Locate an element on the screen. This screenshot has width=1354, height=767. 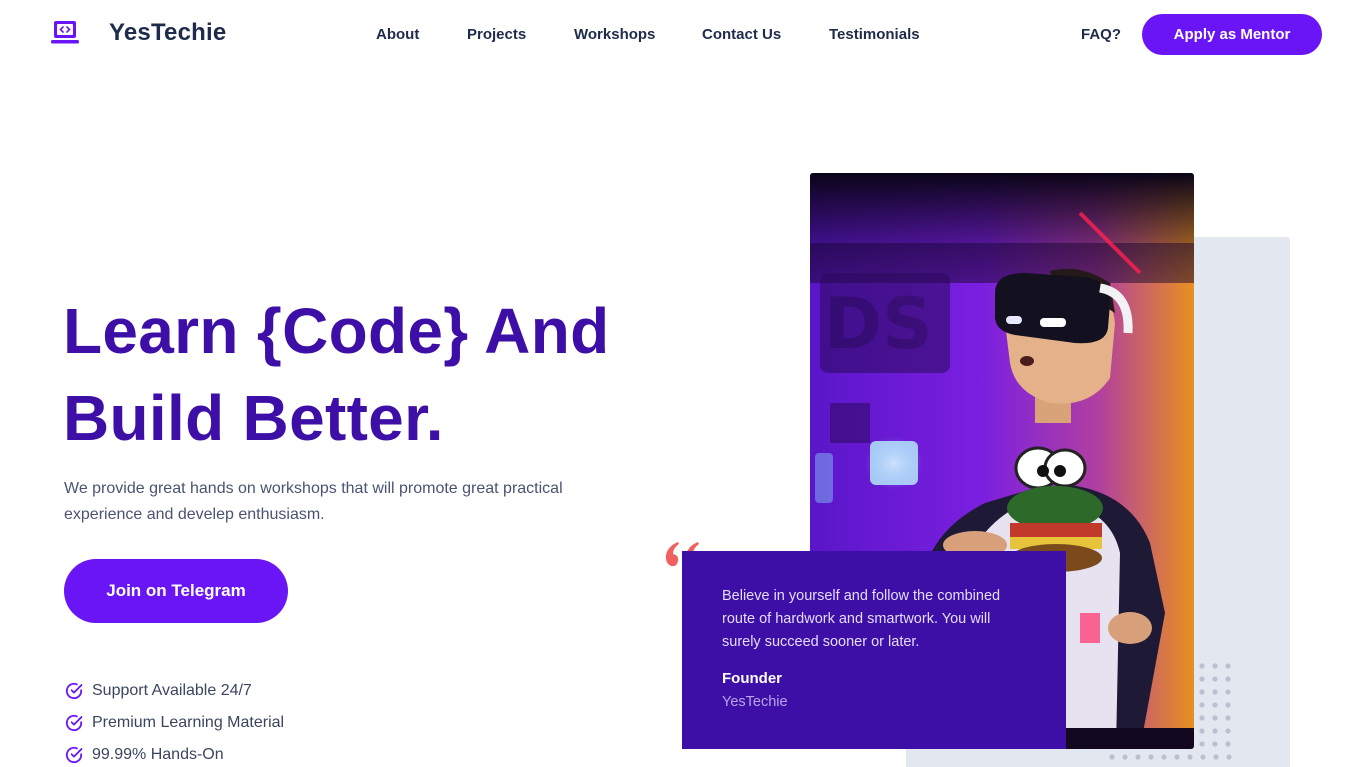
nav-link-contact: Contact Us is located at coordinates (765, 34).